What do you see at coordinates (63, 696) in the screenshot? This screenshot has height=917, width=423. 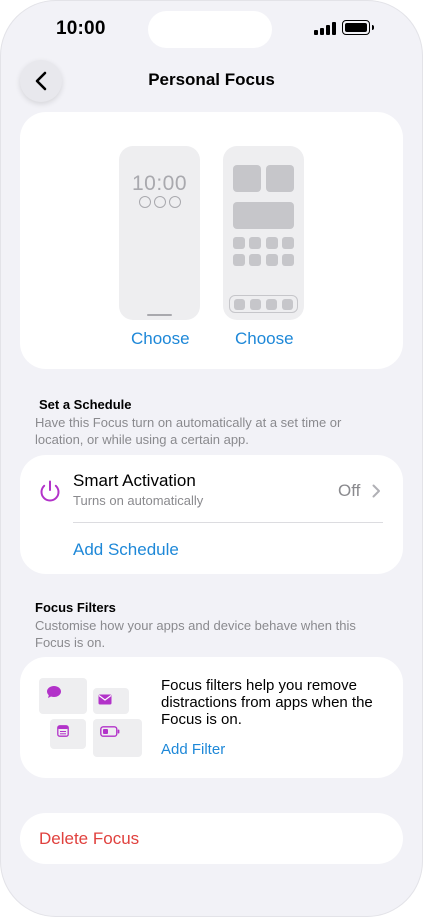 I see `filter-tile-messages` at bounding box center [63, 696].